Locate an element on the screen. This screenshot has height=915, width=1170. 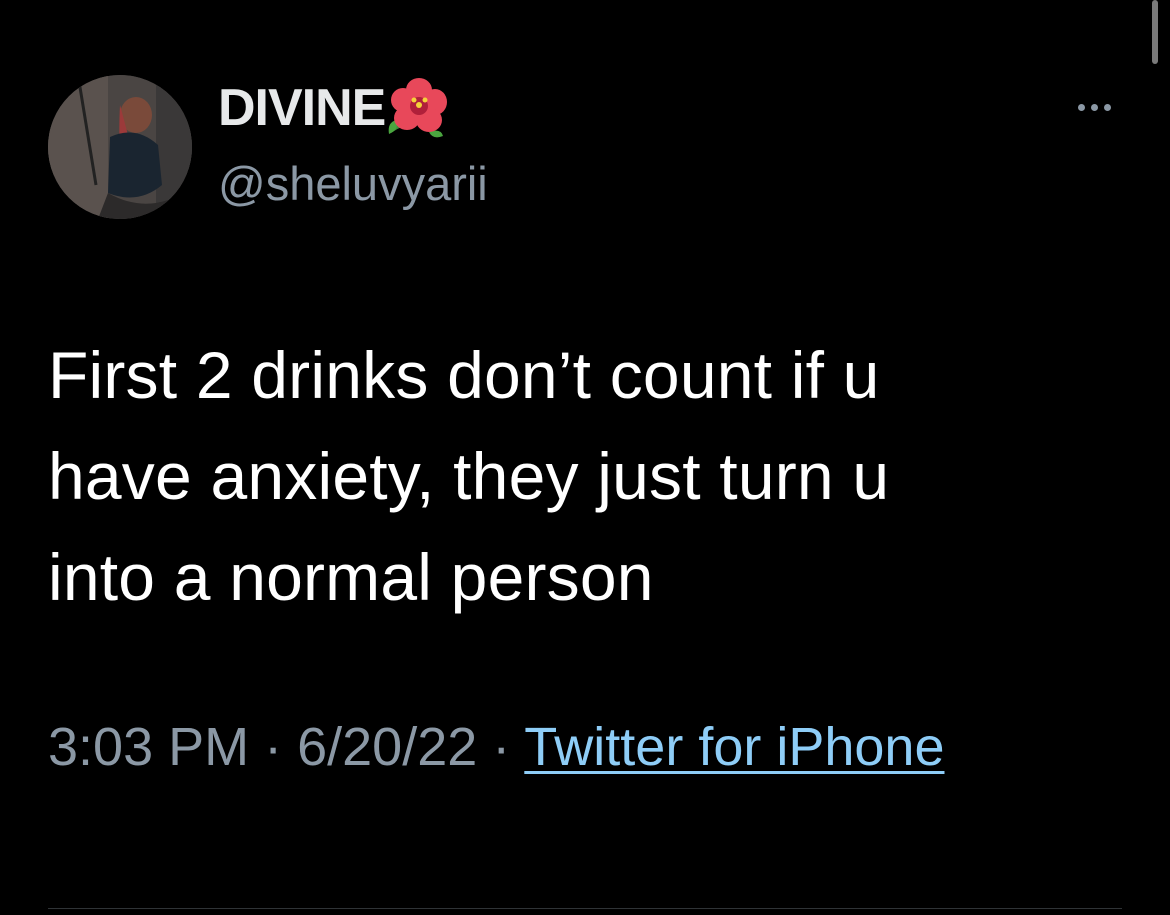
hibiscus-icon is located at coordinates (418, 108).